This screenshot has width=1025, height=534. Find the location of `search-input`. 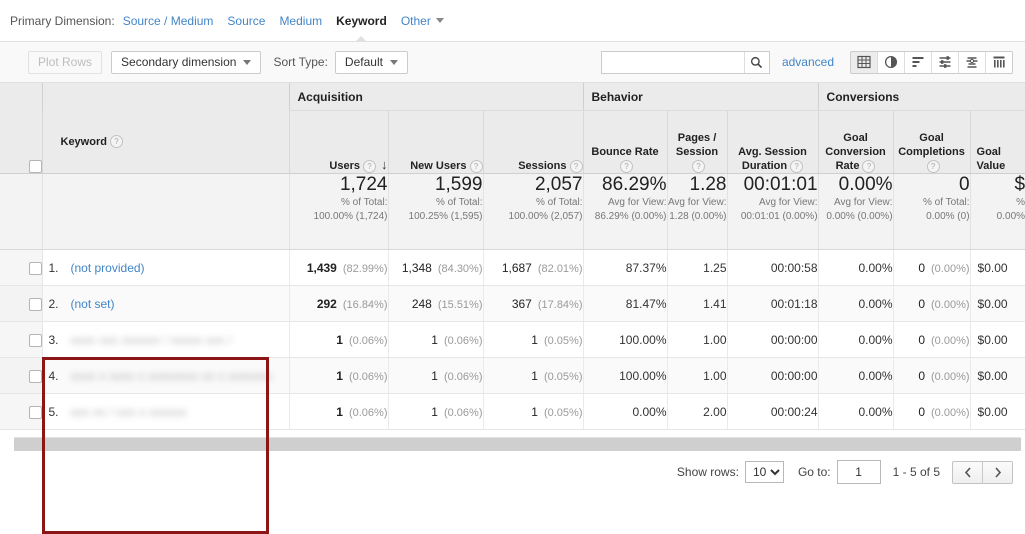

search-input is located at coordinates (672, 62).